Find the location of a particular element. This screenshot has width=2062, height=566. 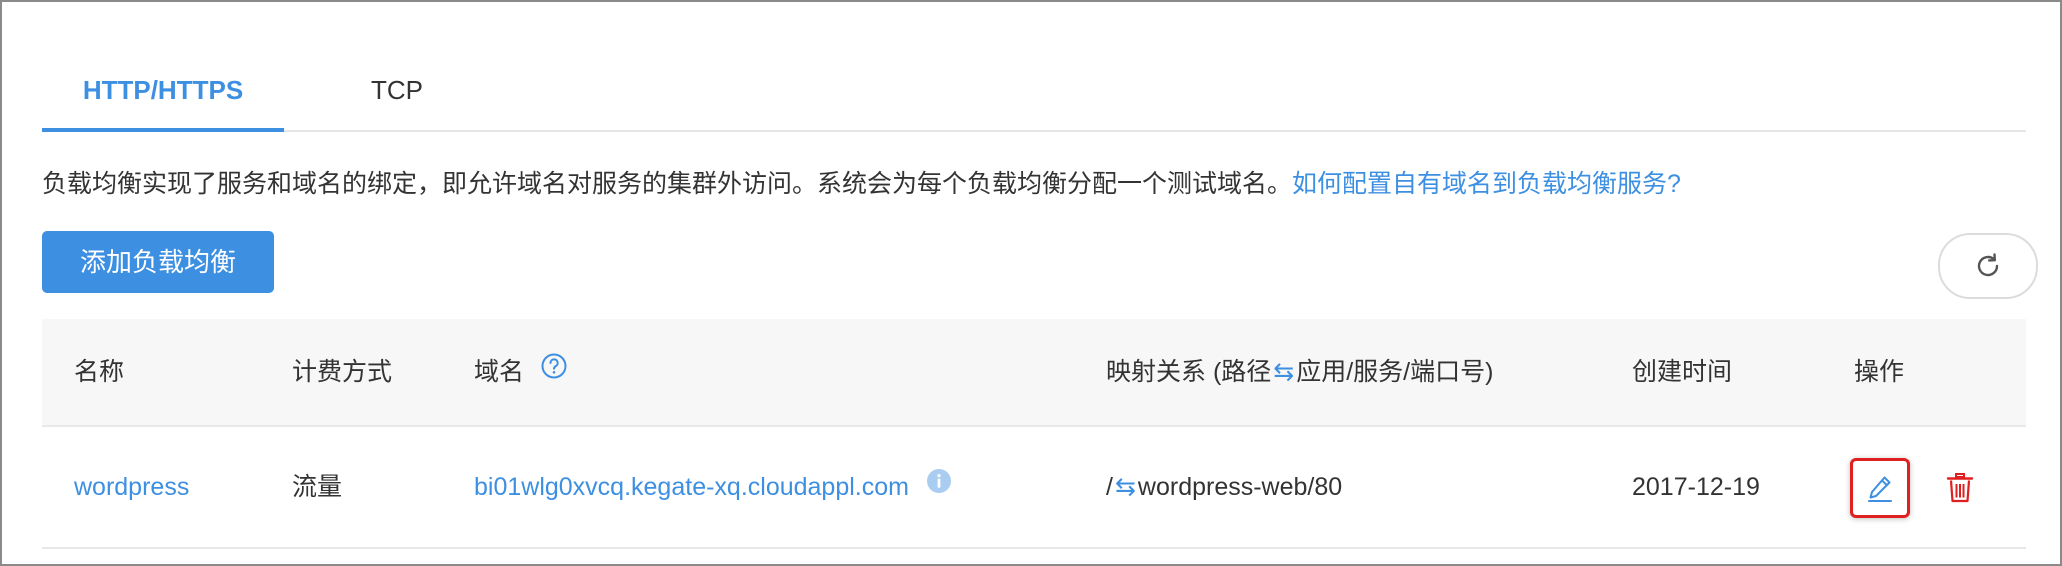

header-created: 创建时间 is located at coordinates (1682, 372).